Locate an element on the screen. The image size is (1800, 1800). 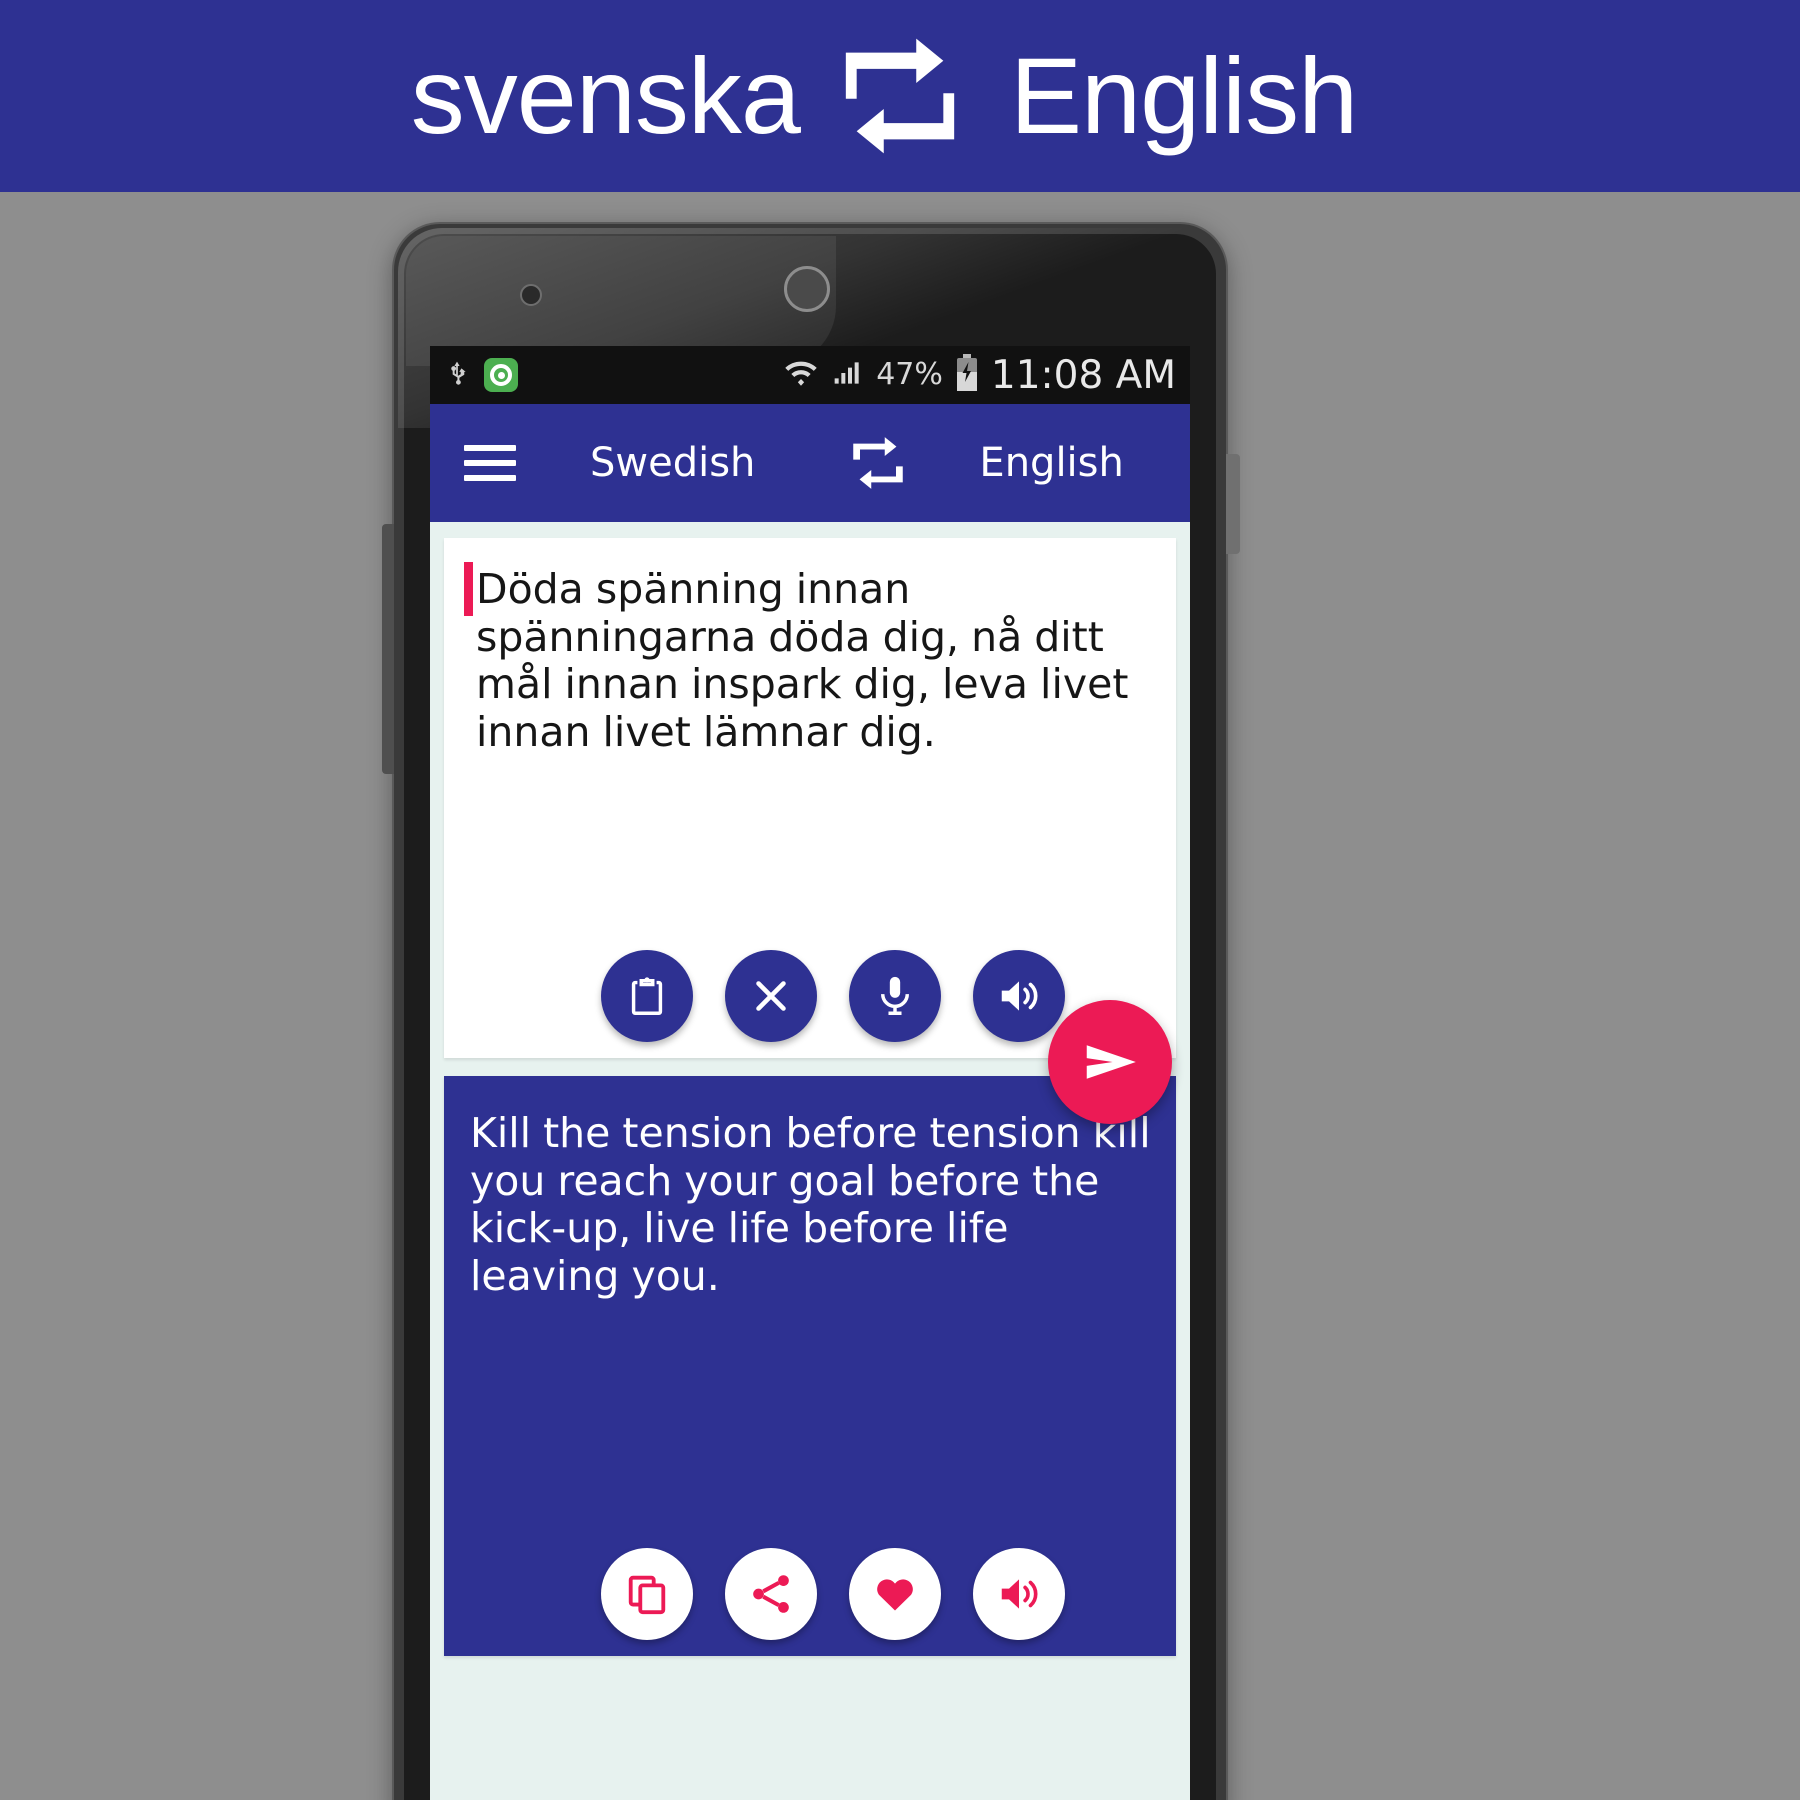
microphone-button is located at coordinates (895, 996).